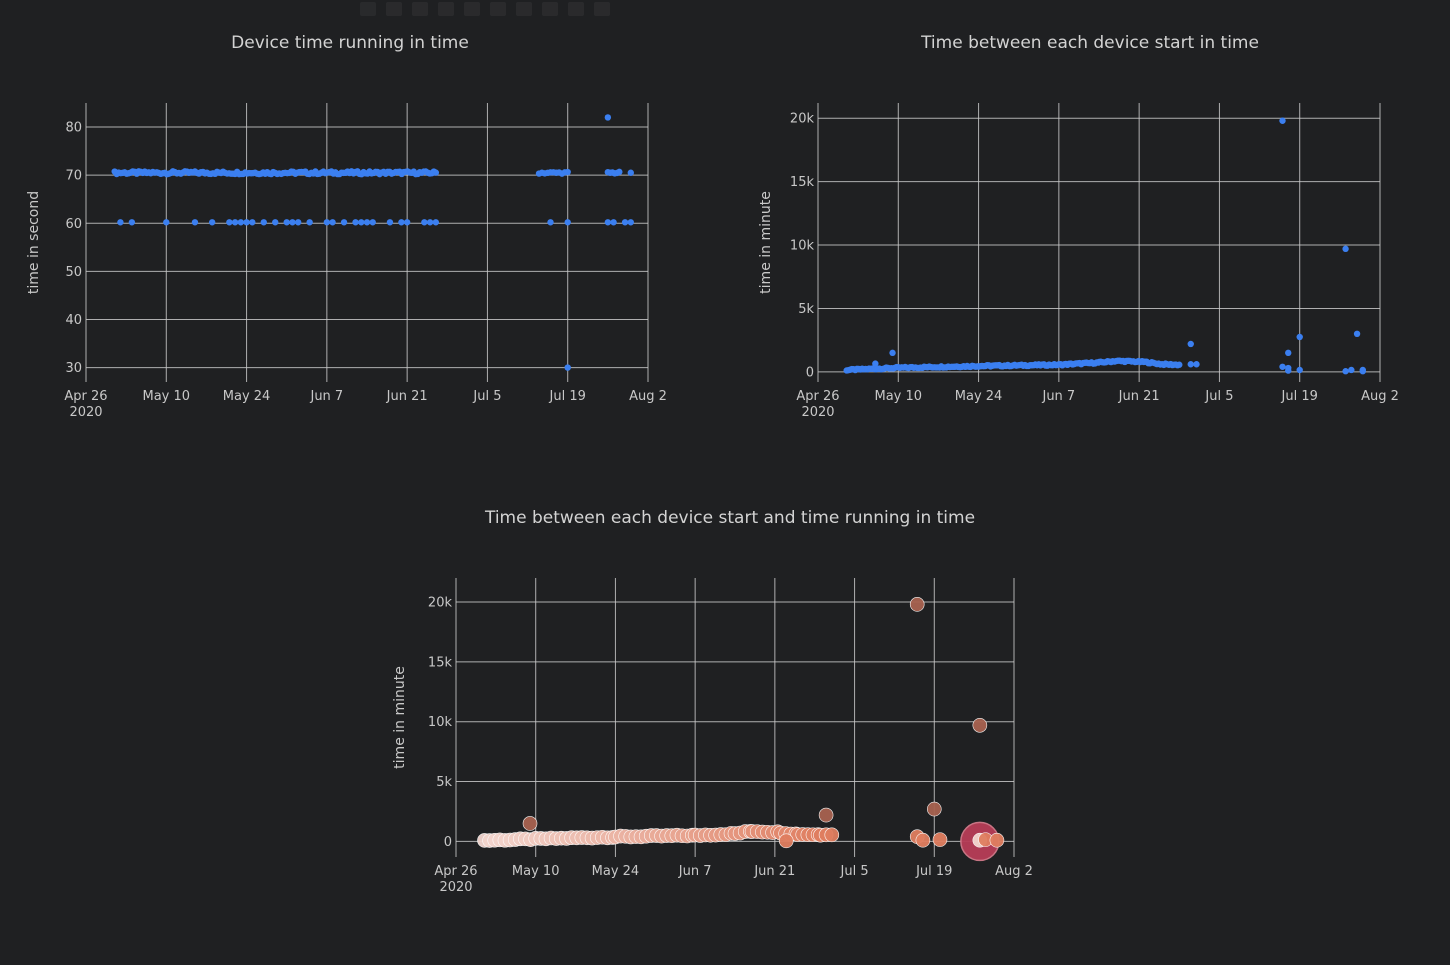 The height and width of the screenshot is (965, 1450). Describe the element at coordinates (741, 729) in the screenshot. I see `series-bubbles` at that location.